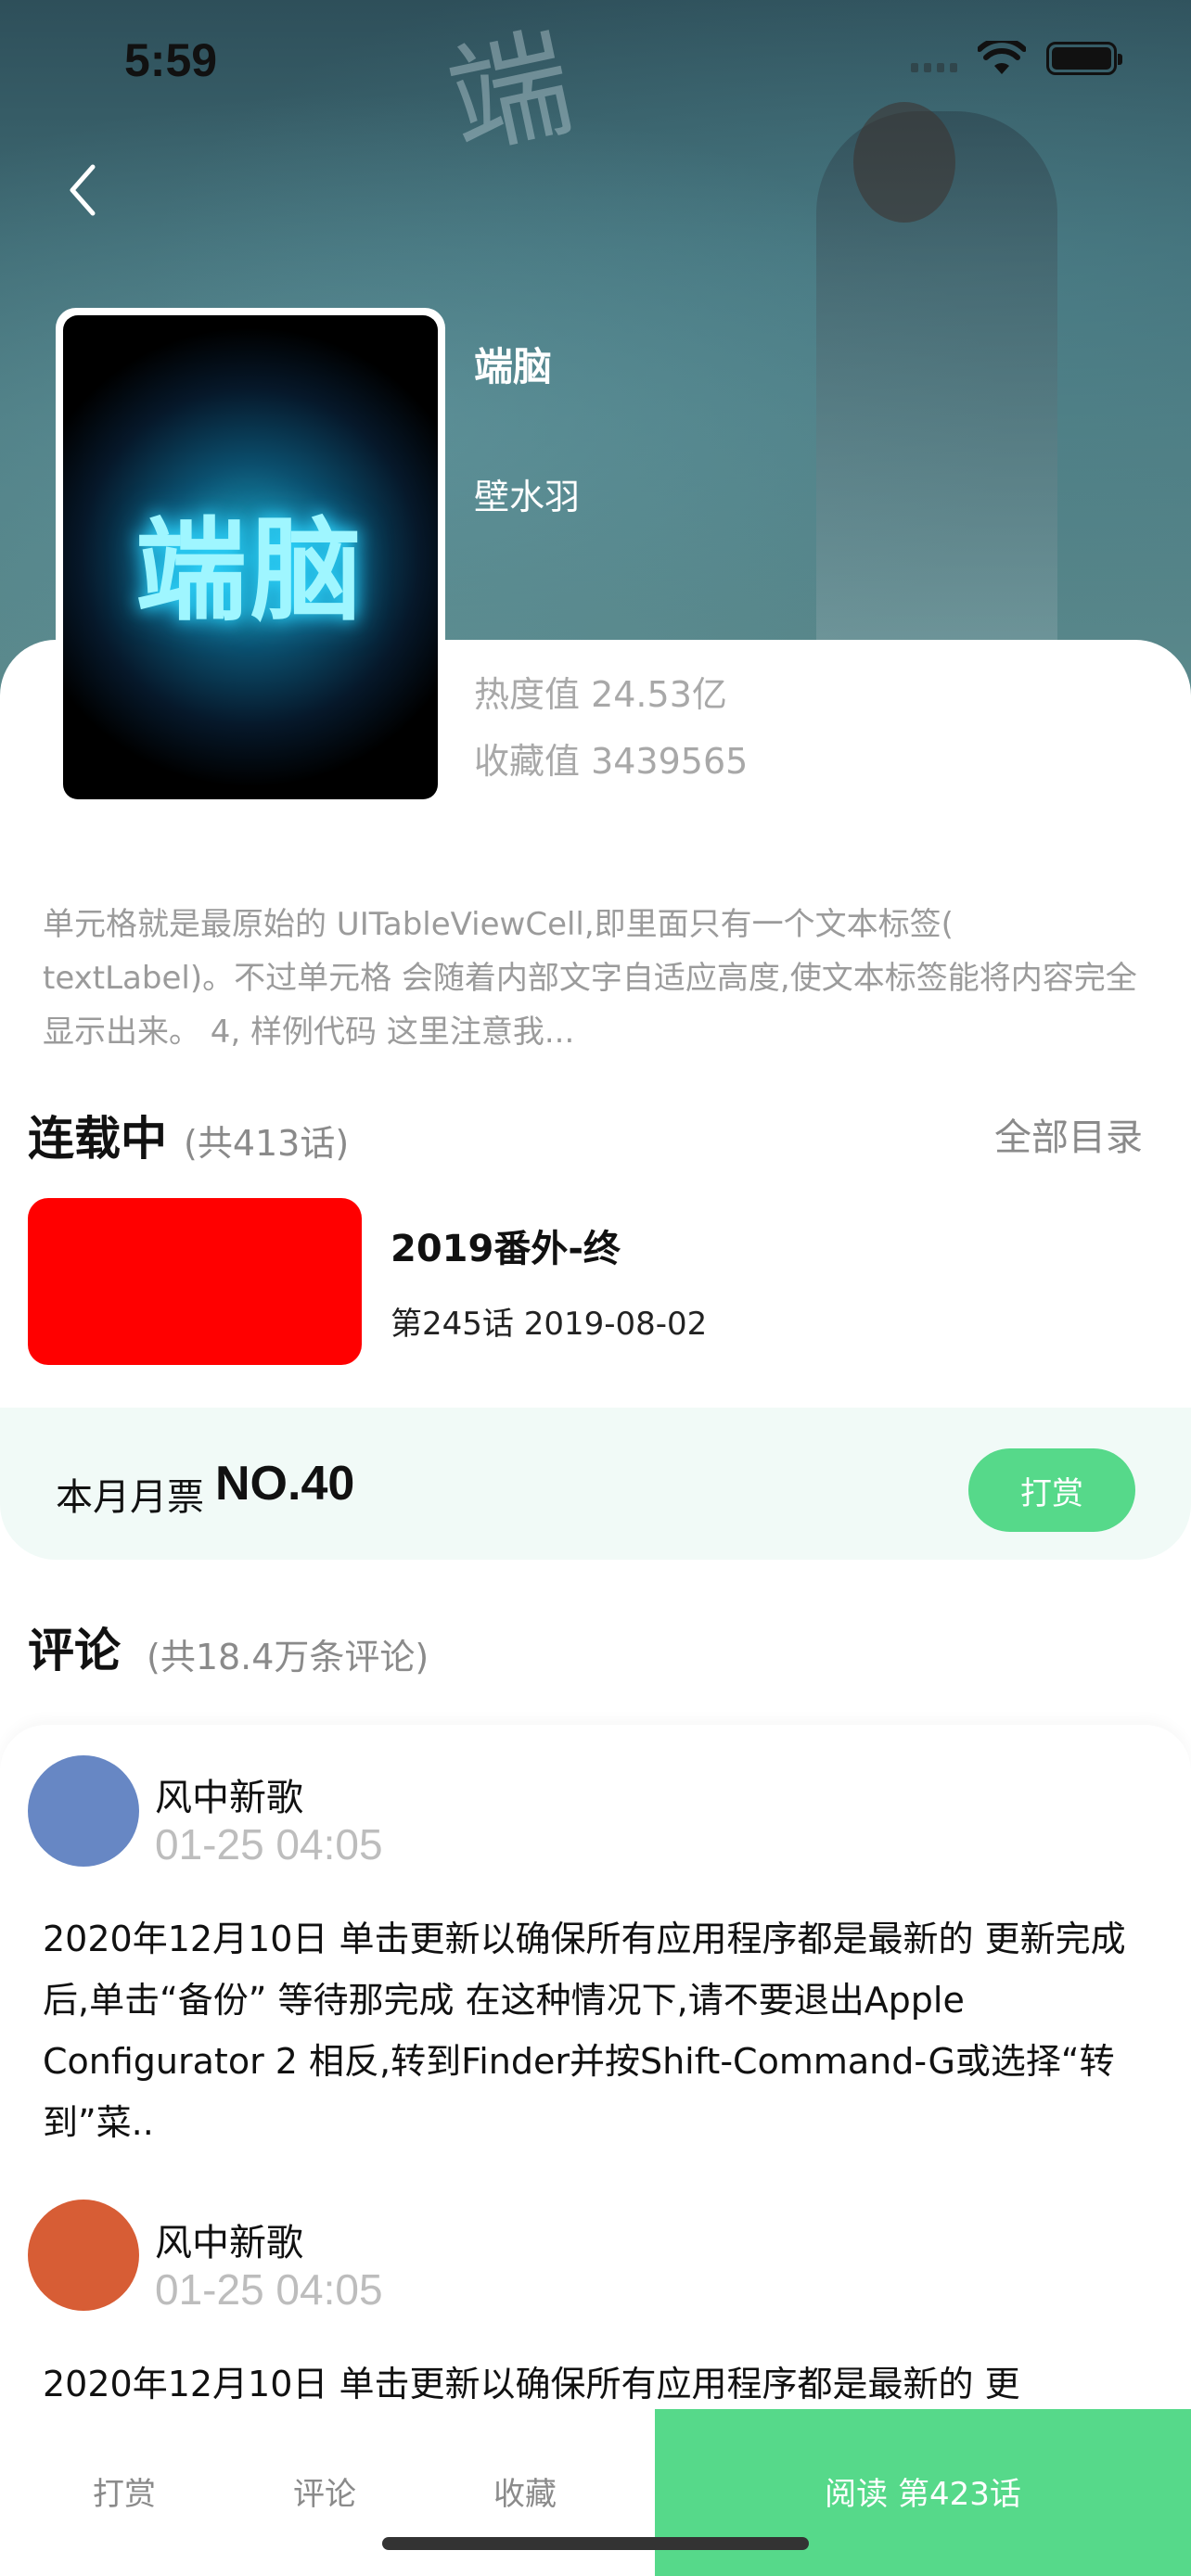  What do you see at coordinates (1068, 1134) in the screenshot?
I see `all-catalog-link: 全部目录` at bounding box center [1068, 1134].